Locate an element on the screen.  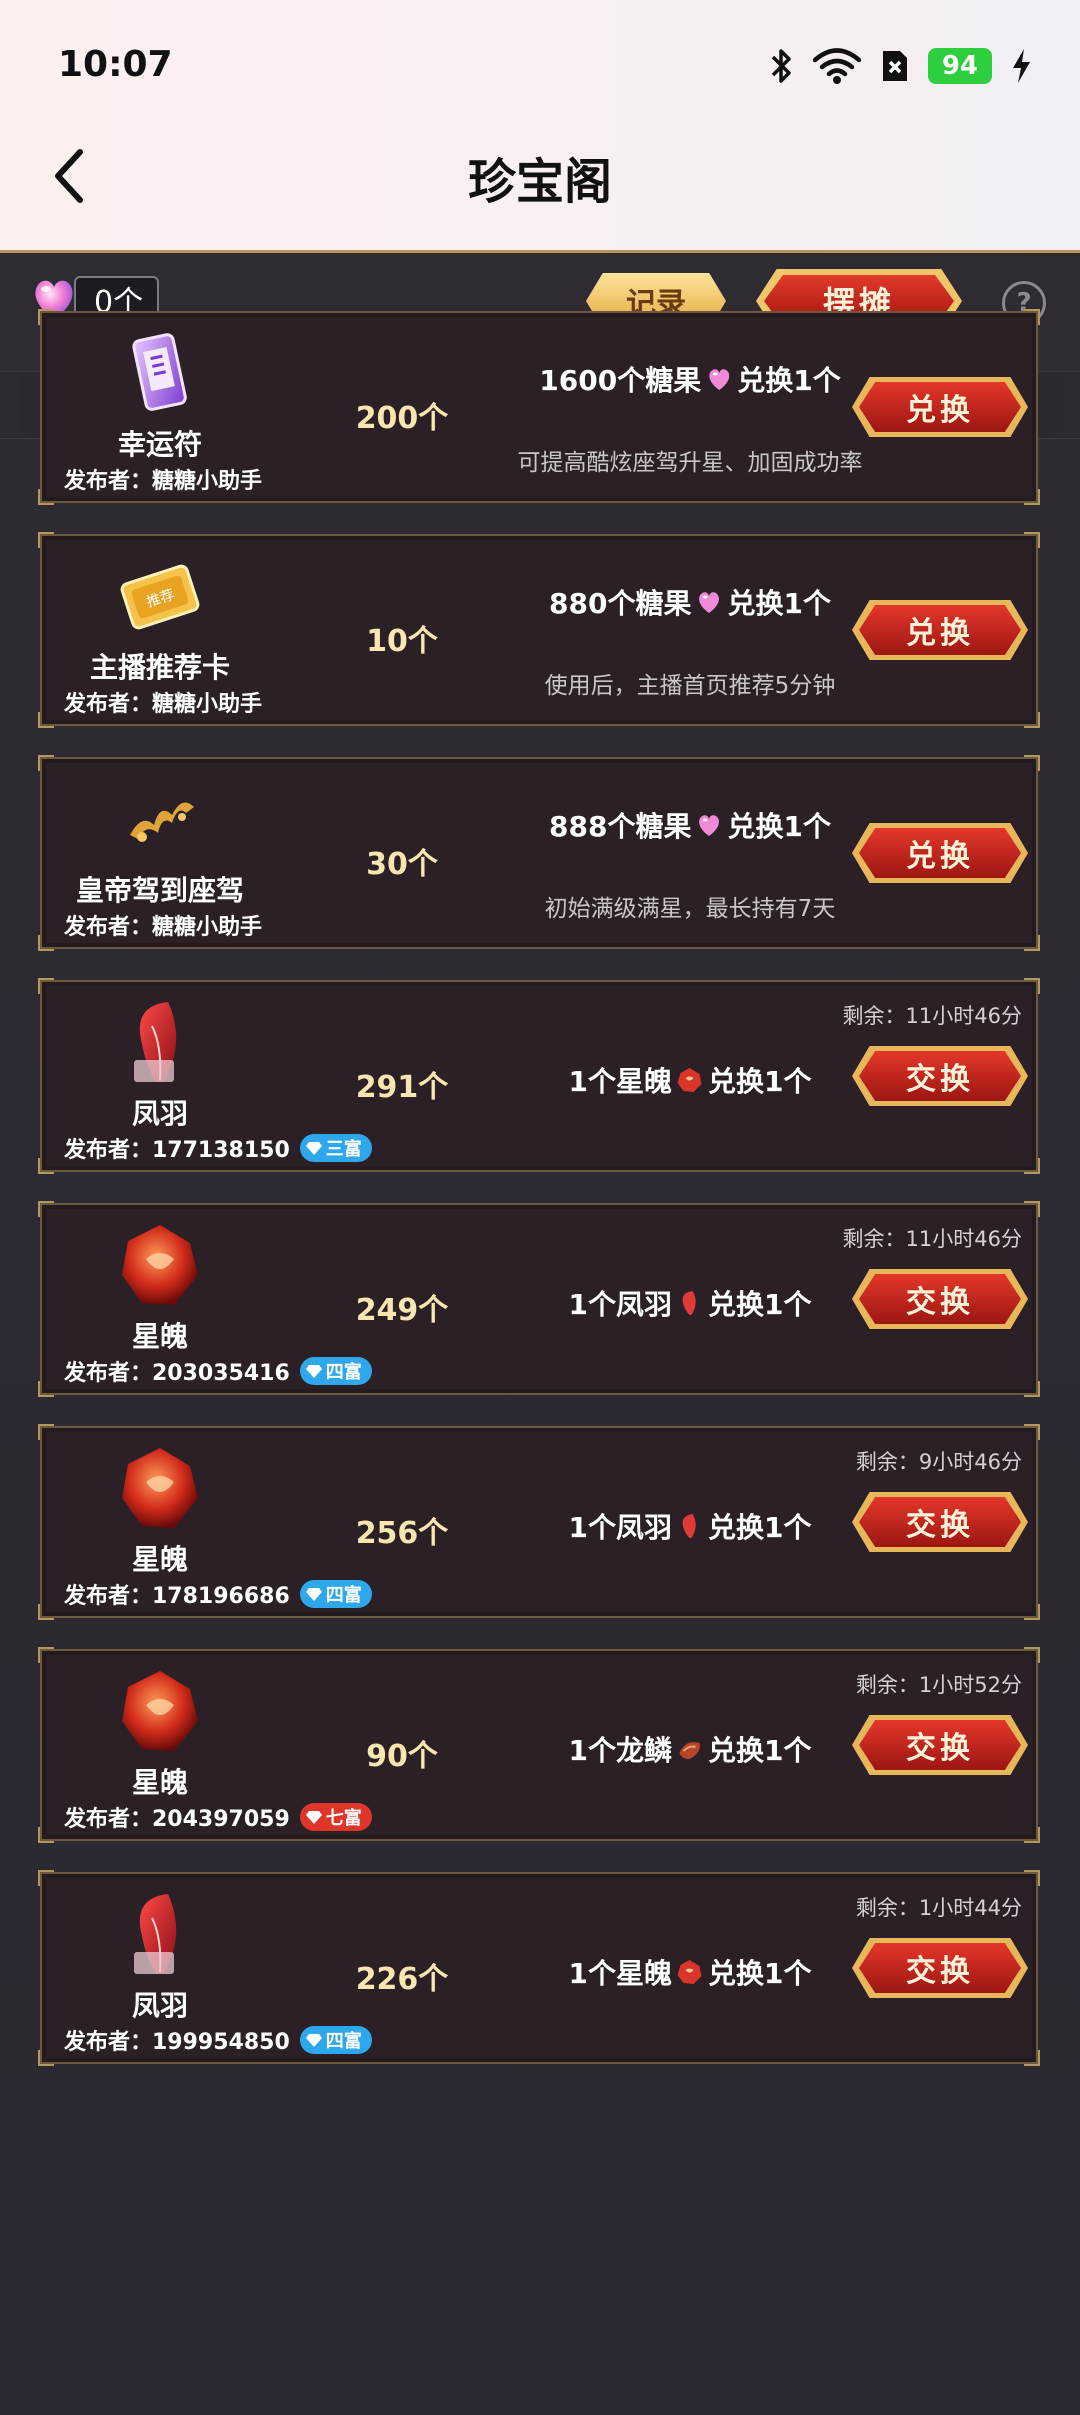
item-icon: 推荐 is located at coordinates (160, 597).